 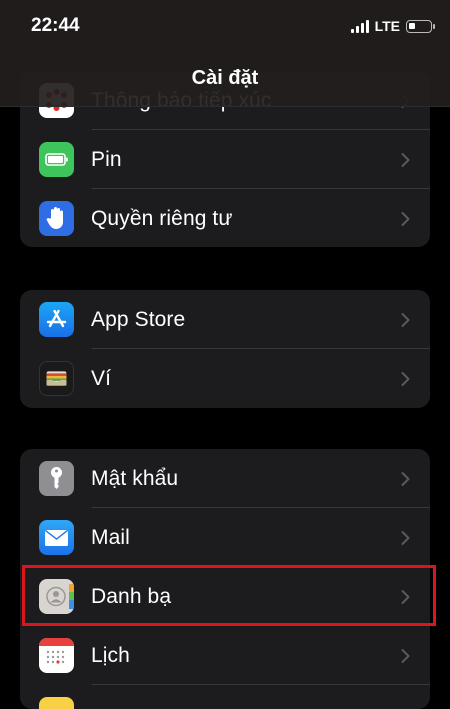 What do you see at coordinates (110, 537) in the screenshot?
I see `settings-row-label: Mail` at bounding box center [110, 537].